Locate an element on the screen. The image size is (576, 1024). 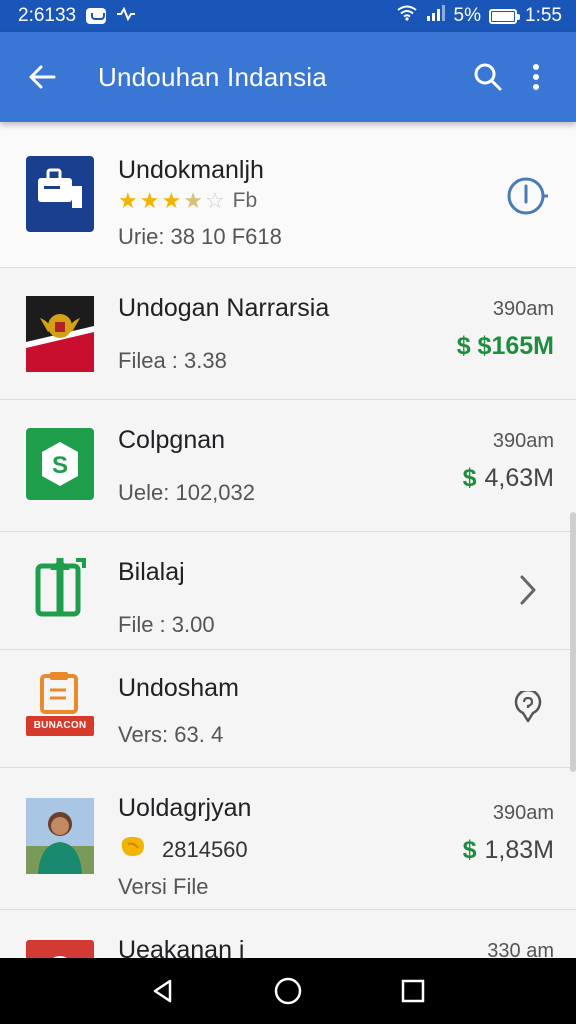
badge-row: 2814560 is located at coordinates (183, 849).